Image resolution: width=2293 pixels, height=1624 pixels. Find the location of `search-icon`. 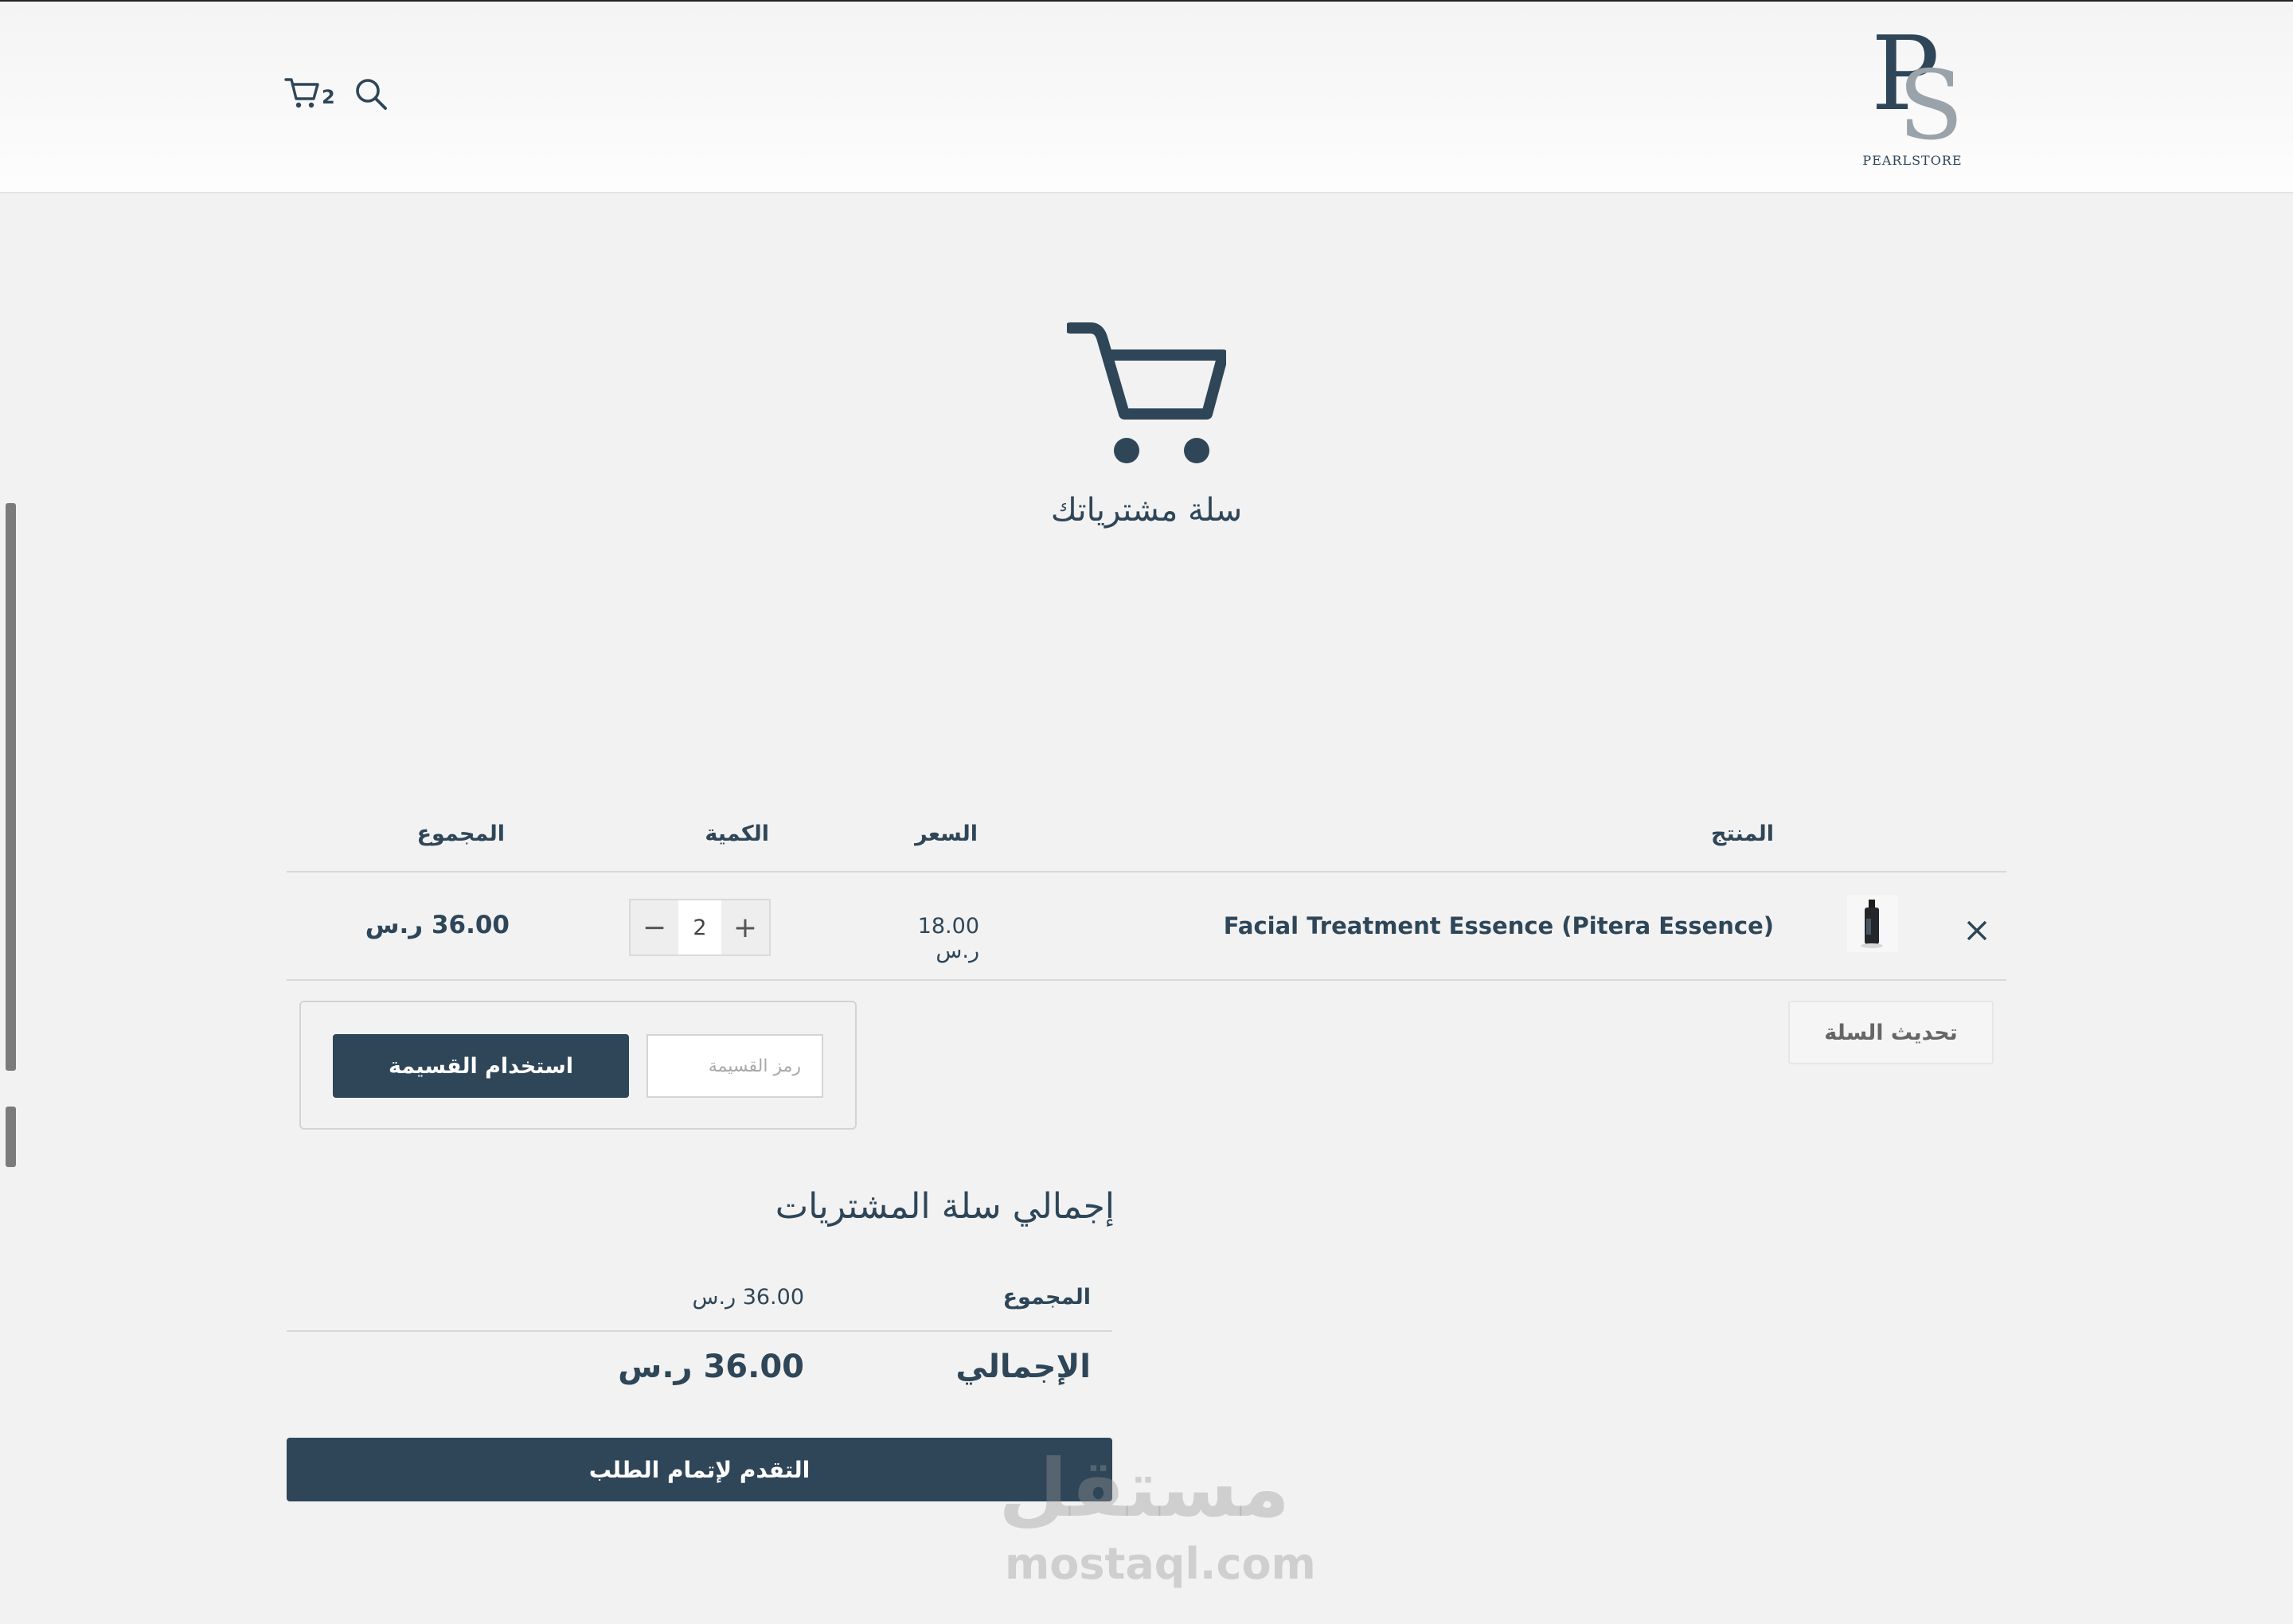

search-icon is located at coordinates (371, 93).